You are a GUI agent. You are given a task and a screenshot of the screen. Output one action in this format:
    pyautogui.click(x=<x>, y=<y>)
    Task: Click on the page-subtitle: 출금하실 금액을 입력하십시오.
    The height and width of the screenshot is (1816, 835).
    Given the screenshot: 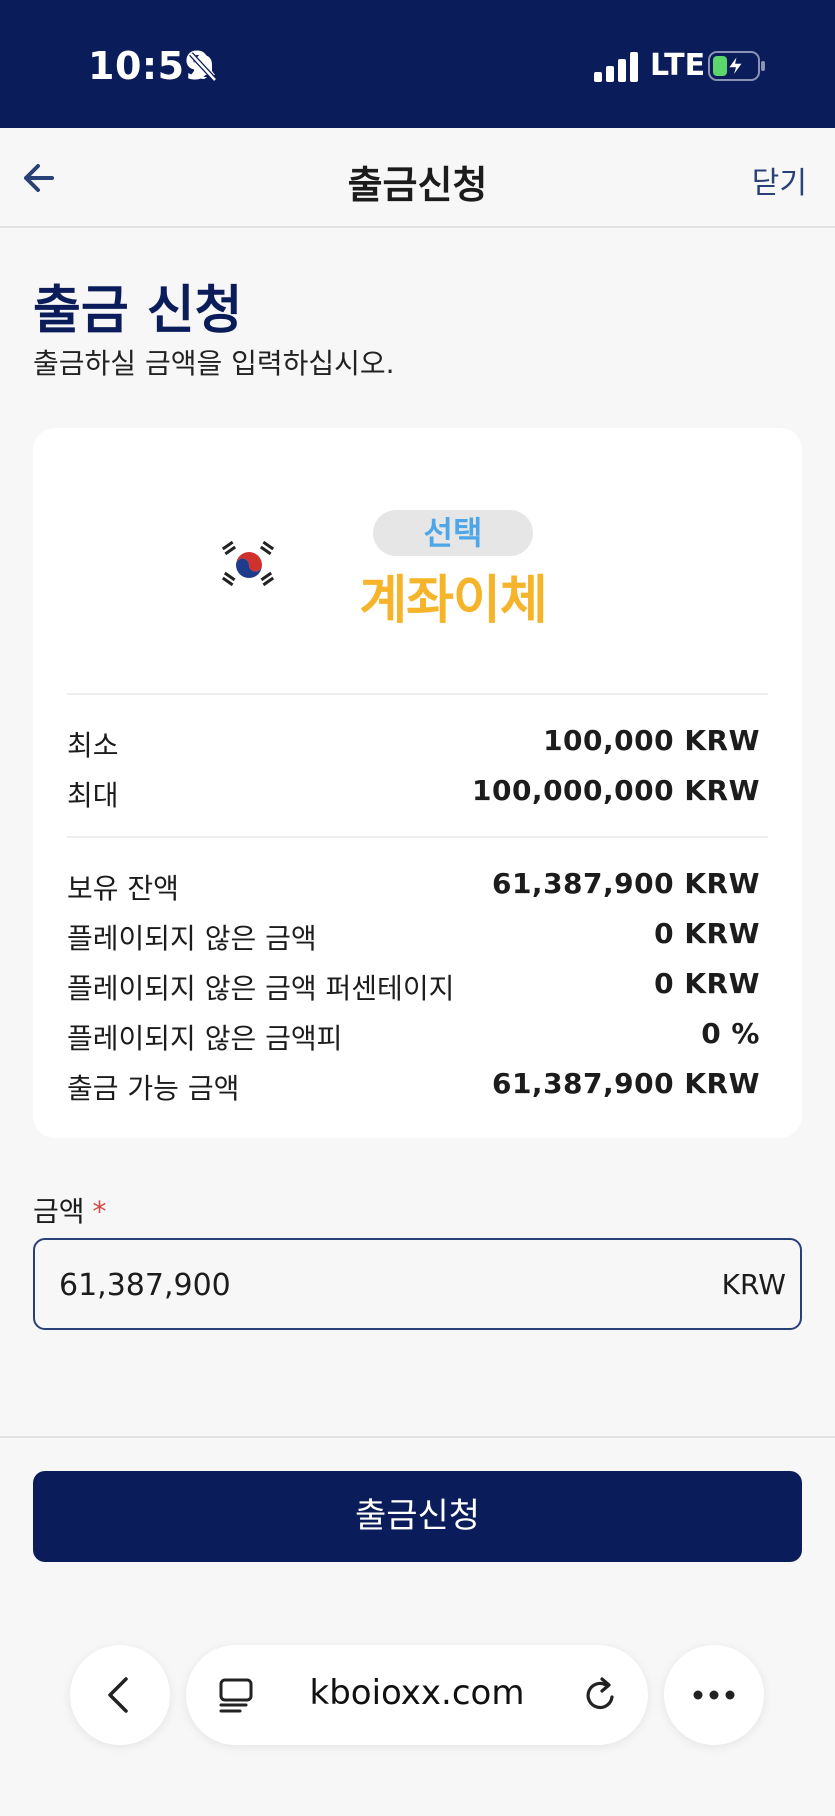 What is the action you would take?
    pyautogui.click(x=214, y=363)
    